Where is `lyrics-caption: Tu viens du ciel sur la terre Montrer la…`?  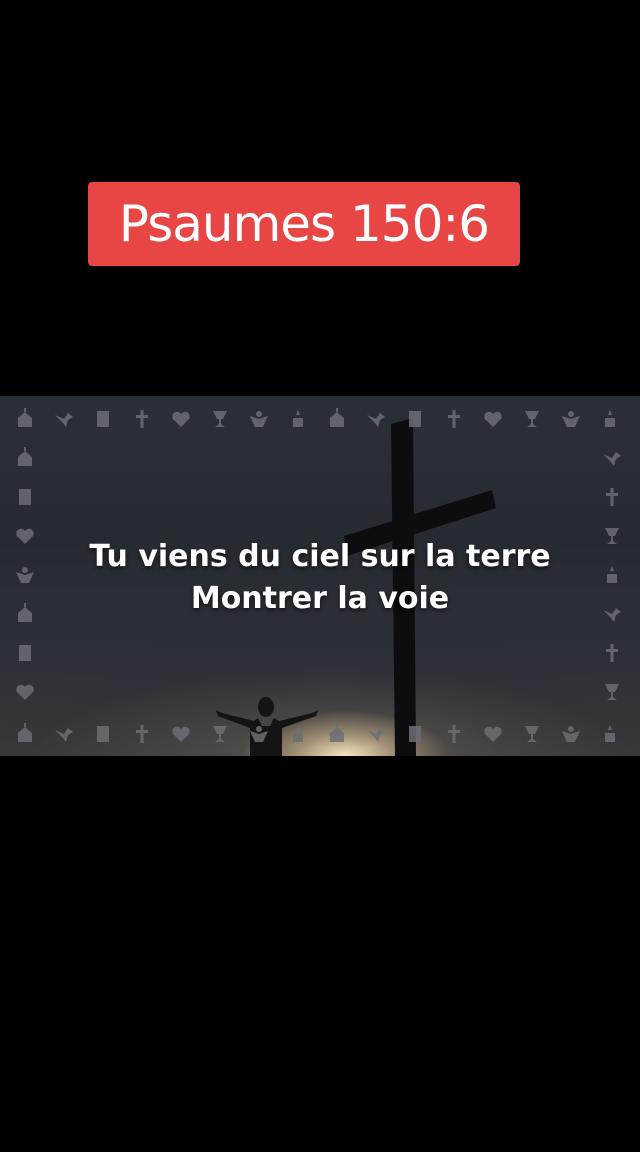
lyrics-caption: Tu viens du ciel sur la terre Montrer la… is located at coordinates (320, 578).